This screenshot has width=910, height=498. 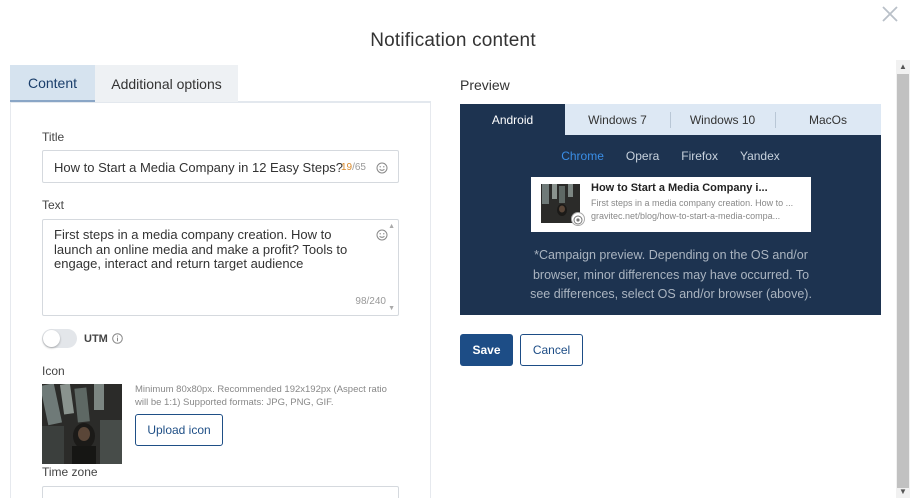 What do you see at coordinates (53, 205) in the screenshot?
I see `text-label: Text` at bounding box center [53, 205].